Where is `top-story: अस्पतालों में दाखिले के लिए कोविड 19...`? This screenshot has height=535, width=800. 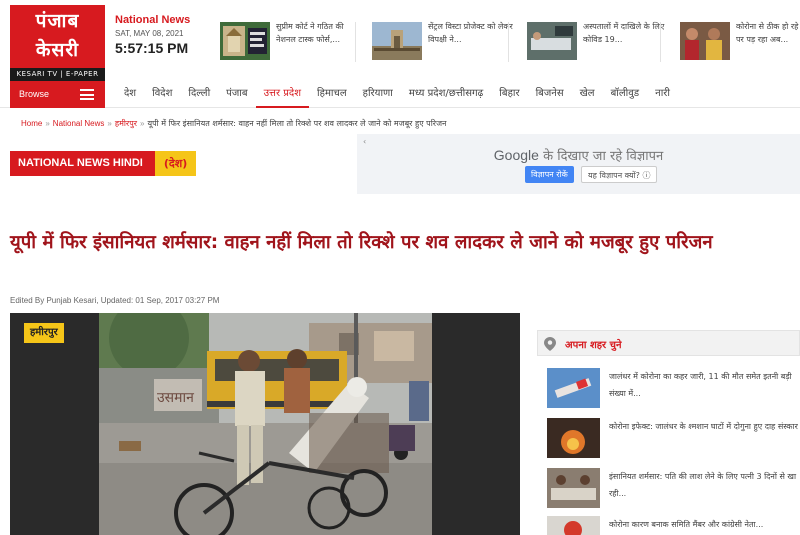 top-story: अस्पतालों में दाखिले के लिए कोविड 19... is located at coordinates (599, 41).